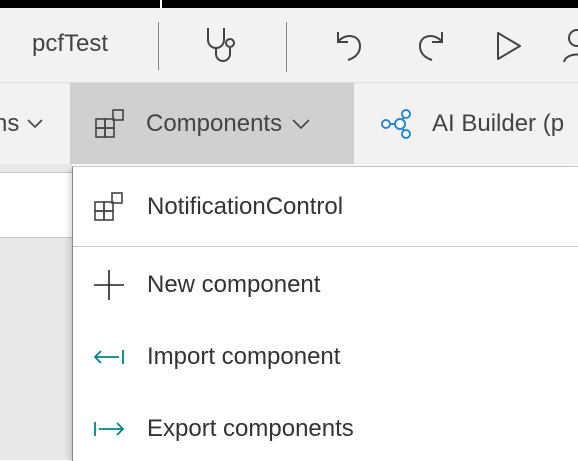 The width and height of the screenshot is (578, 461). I want to click on left-panel, so click(36, 312).